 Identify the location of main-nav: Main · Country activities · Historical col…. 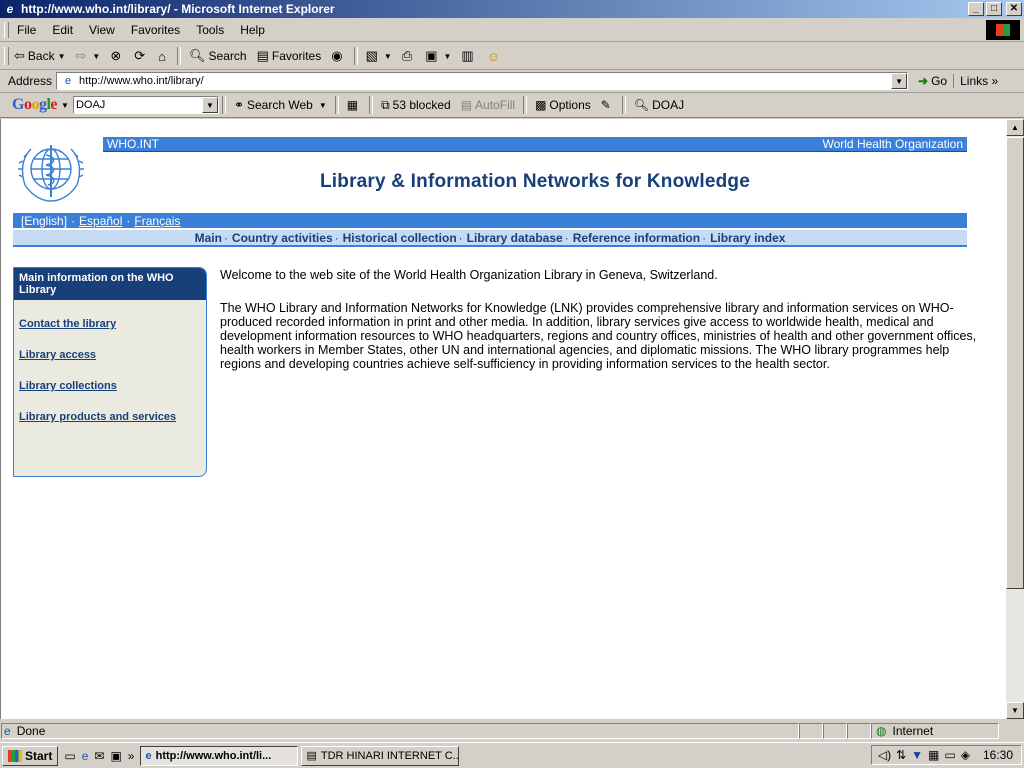
(490, 238).